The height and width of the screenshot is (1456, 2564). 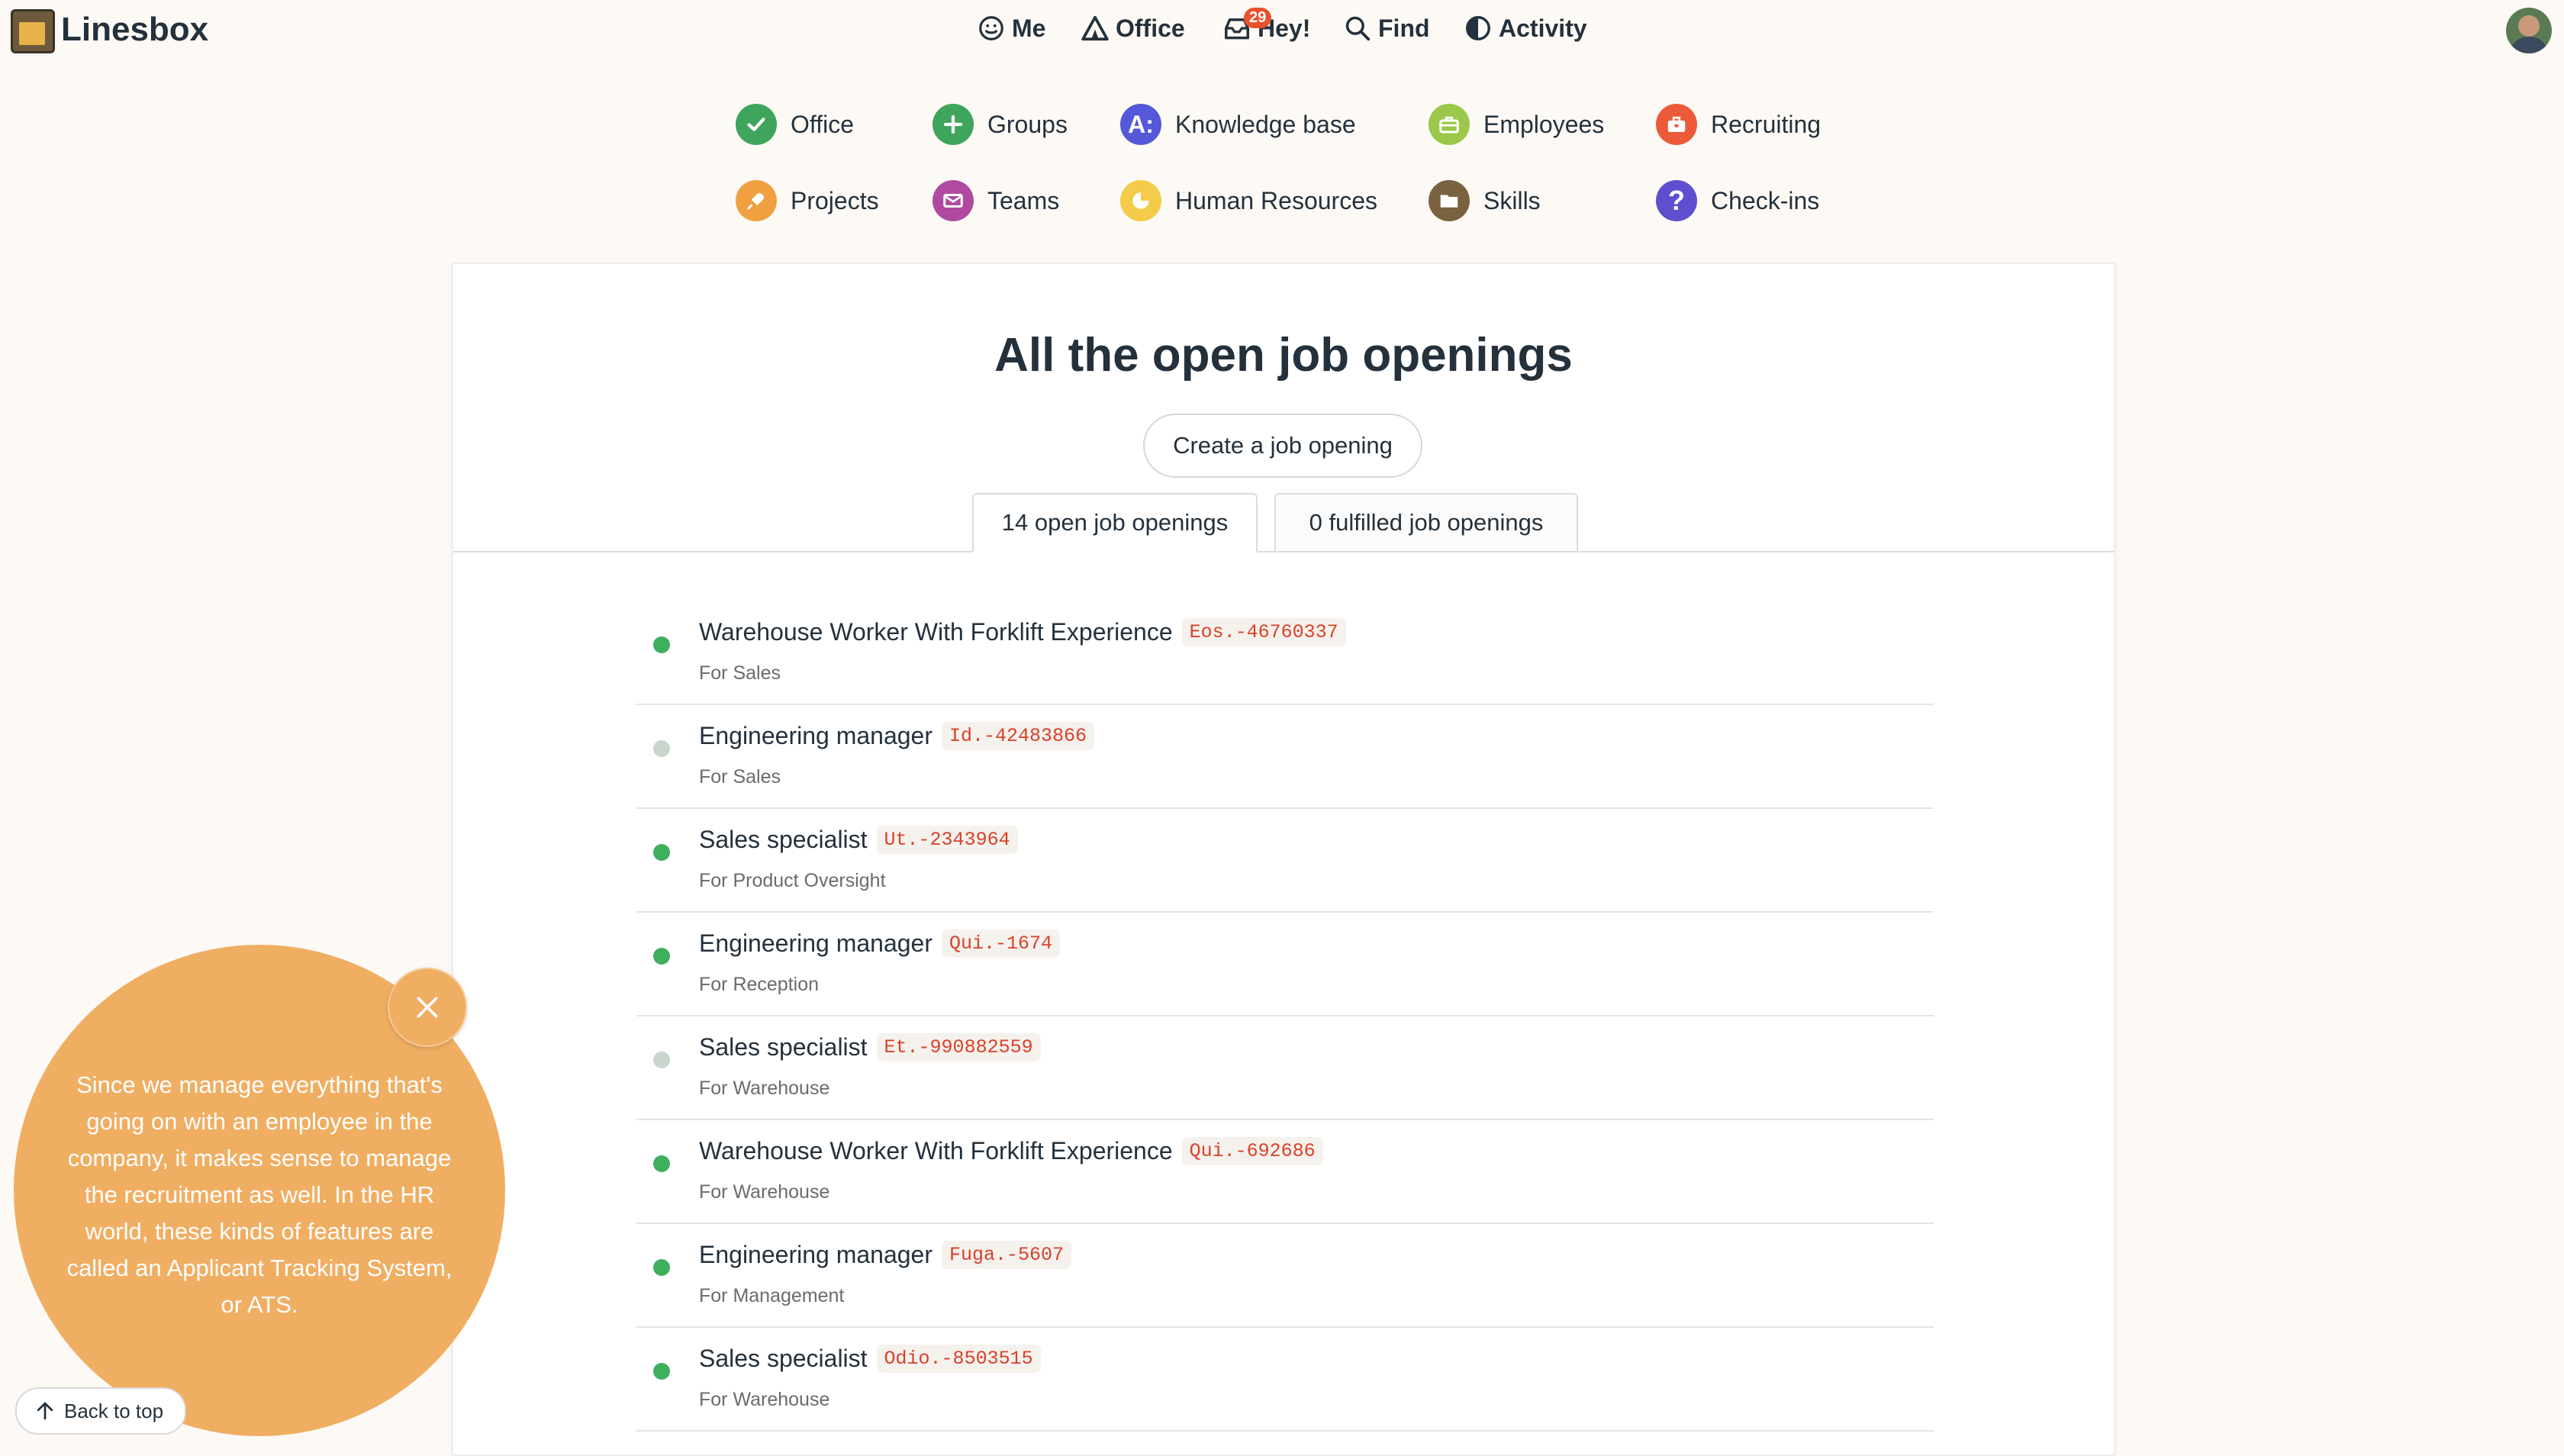 I want to click on recruiting-icon, so click(x=1676, y=124).